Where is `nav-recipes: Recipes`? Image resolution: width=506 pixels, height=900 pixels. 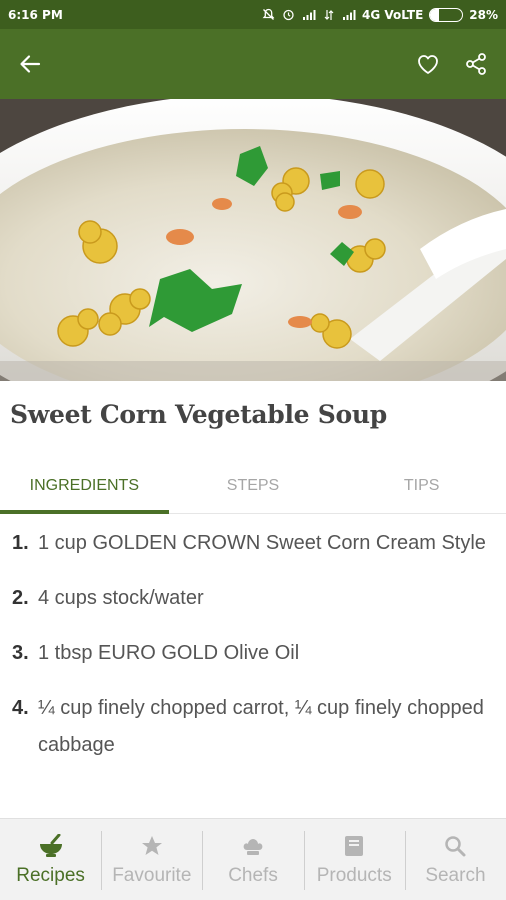 nav-recipes: Recipes is located at coordinates (50, 859).